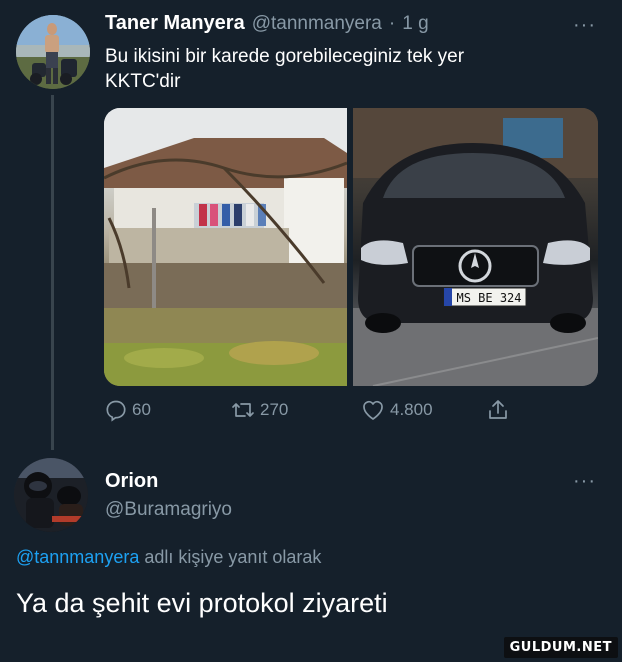 The width and height of the screenshot is (622, 662). Describe the element at coordinates (52, 272) in the screenshot. I see `thread-line` at that location.